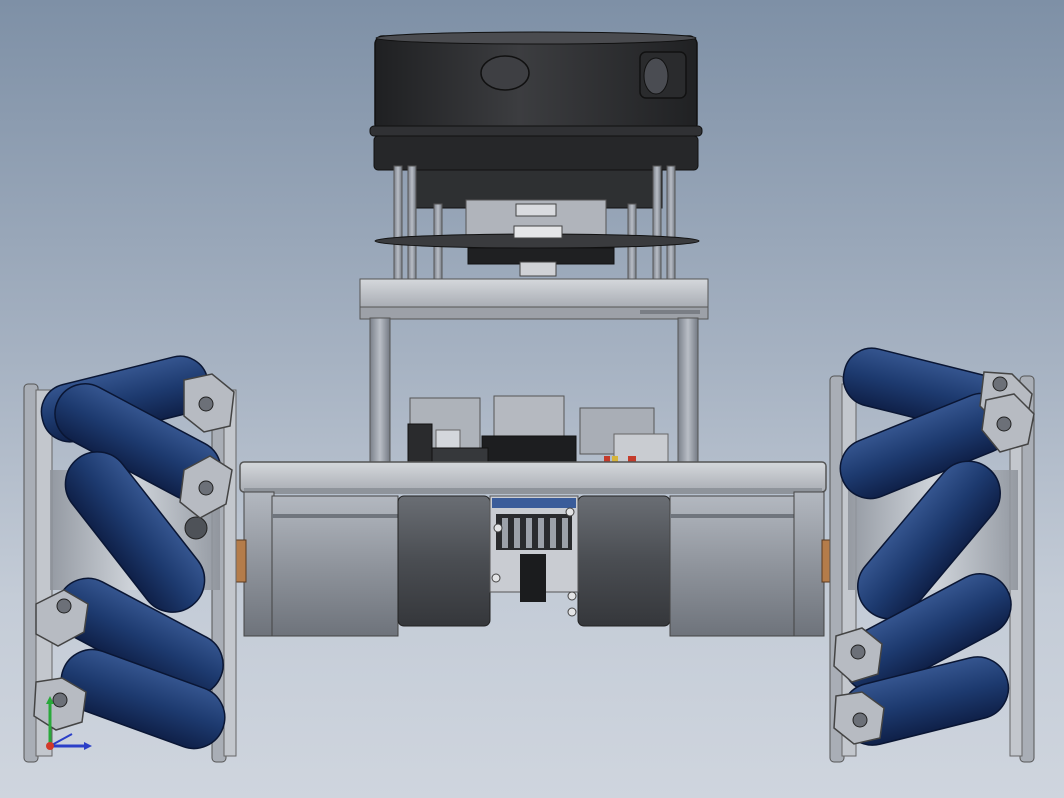 The image size is (1064, 798). Describe the element at coordinates (534, 299) in the screenshot. I see `top-plate` at that location.